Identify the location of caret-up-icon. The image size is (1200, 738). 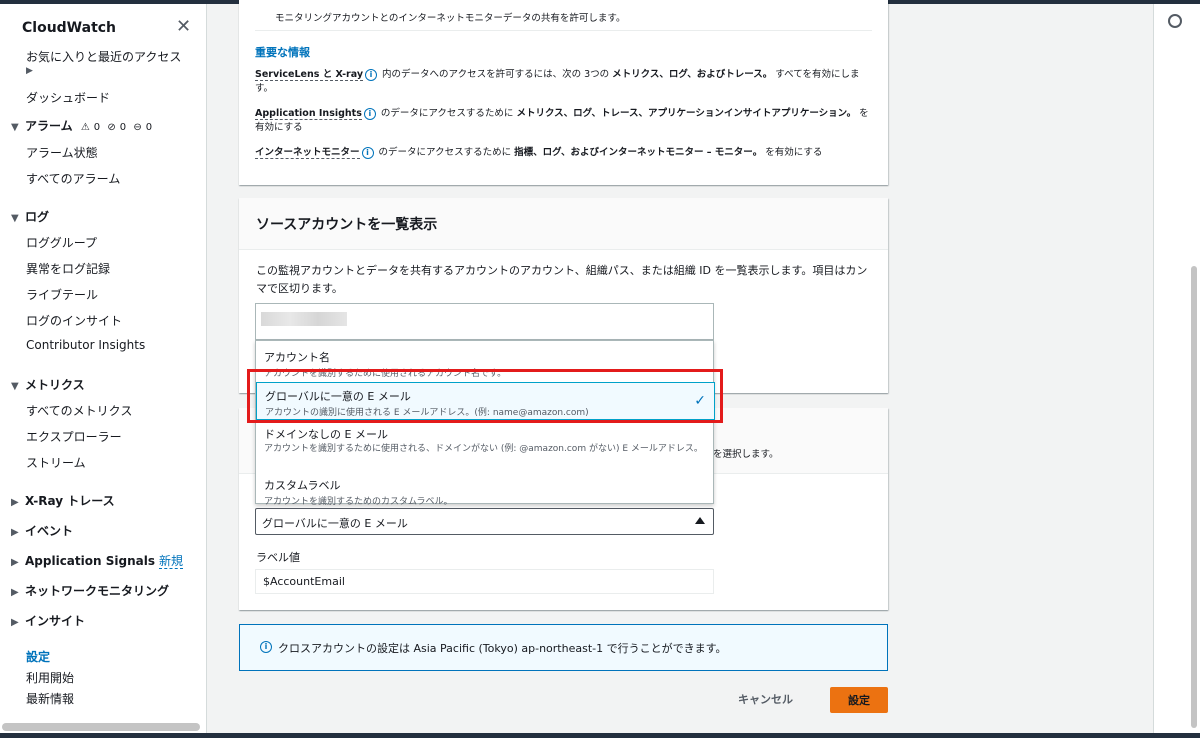
(700, 520).